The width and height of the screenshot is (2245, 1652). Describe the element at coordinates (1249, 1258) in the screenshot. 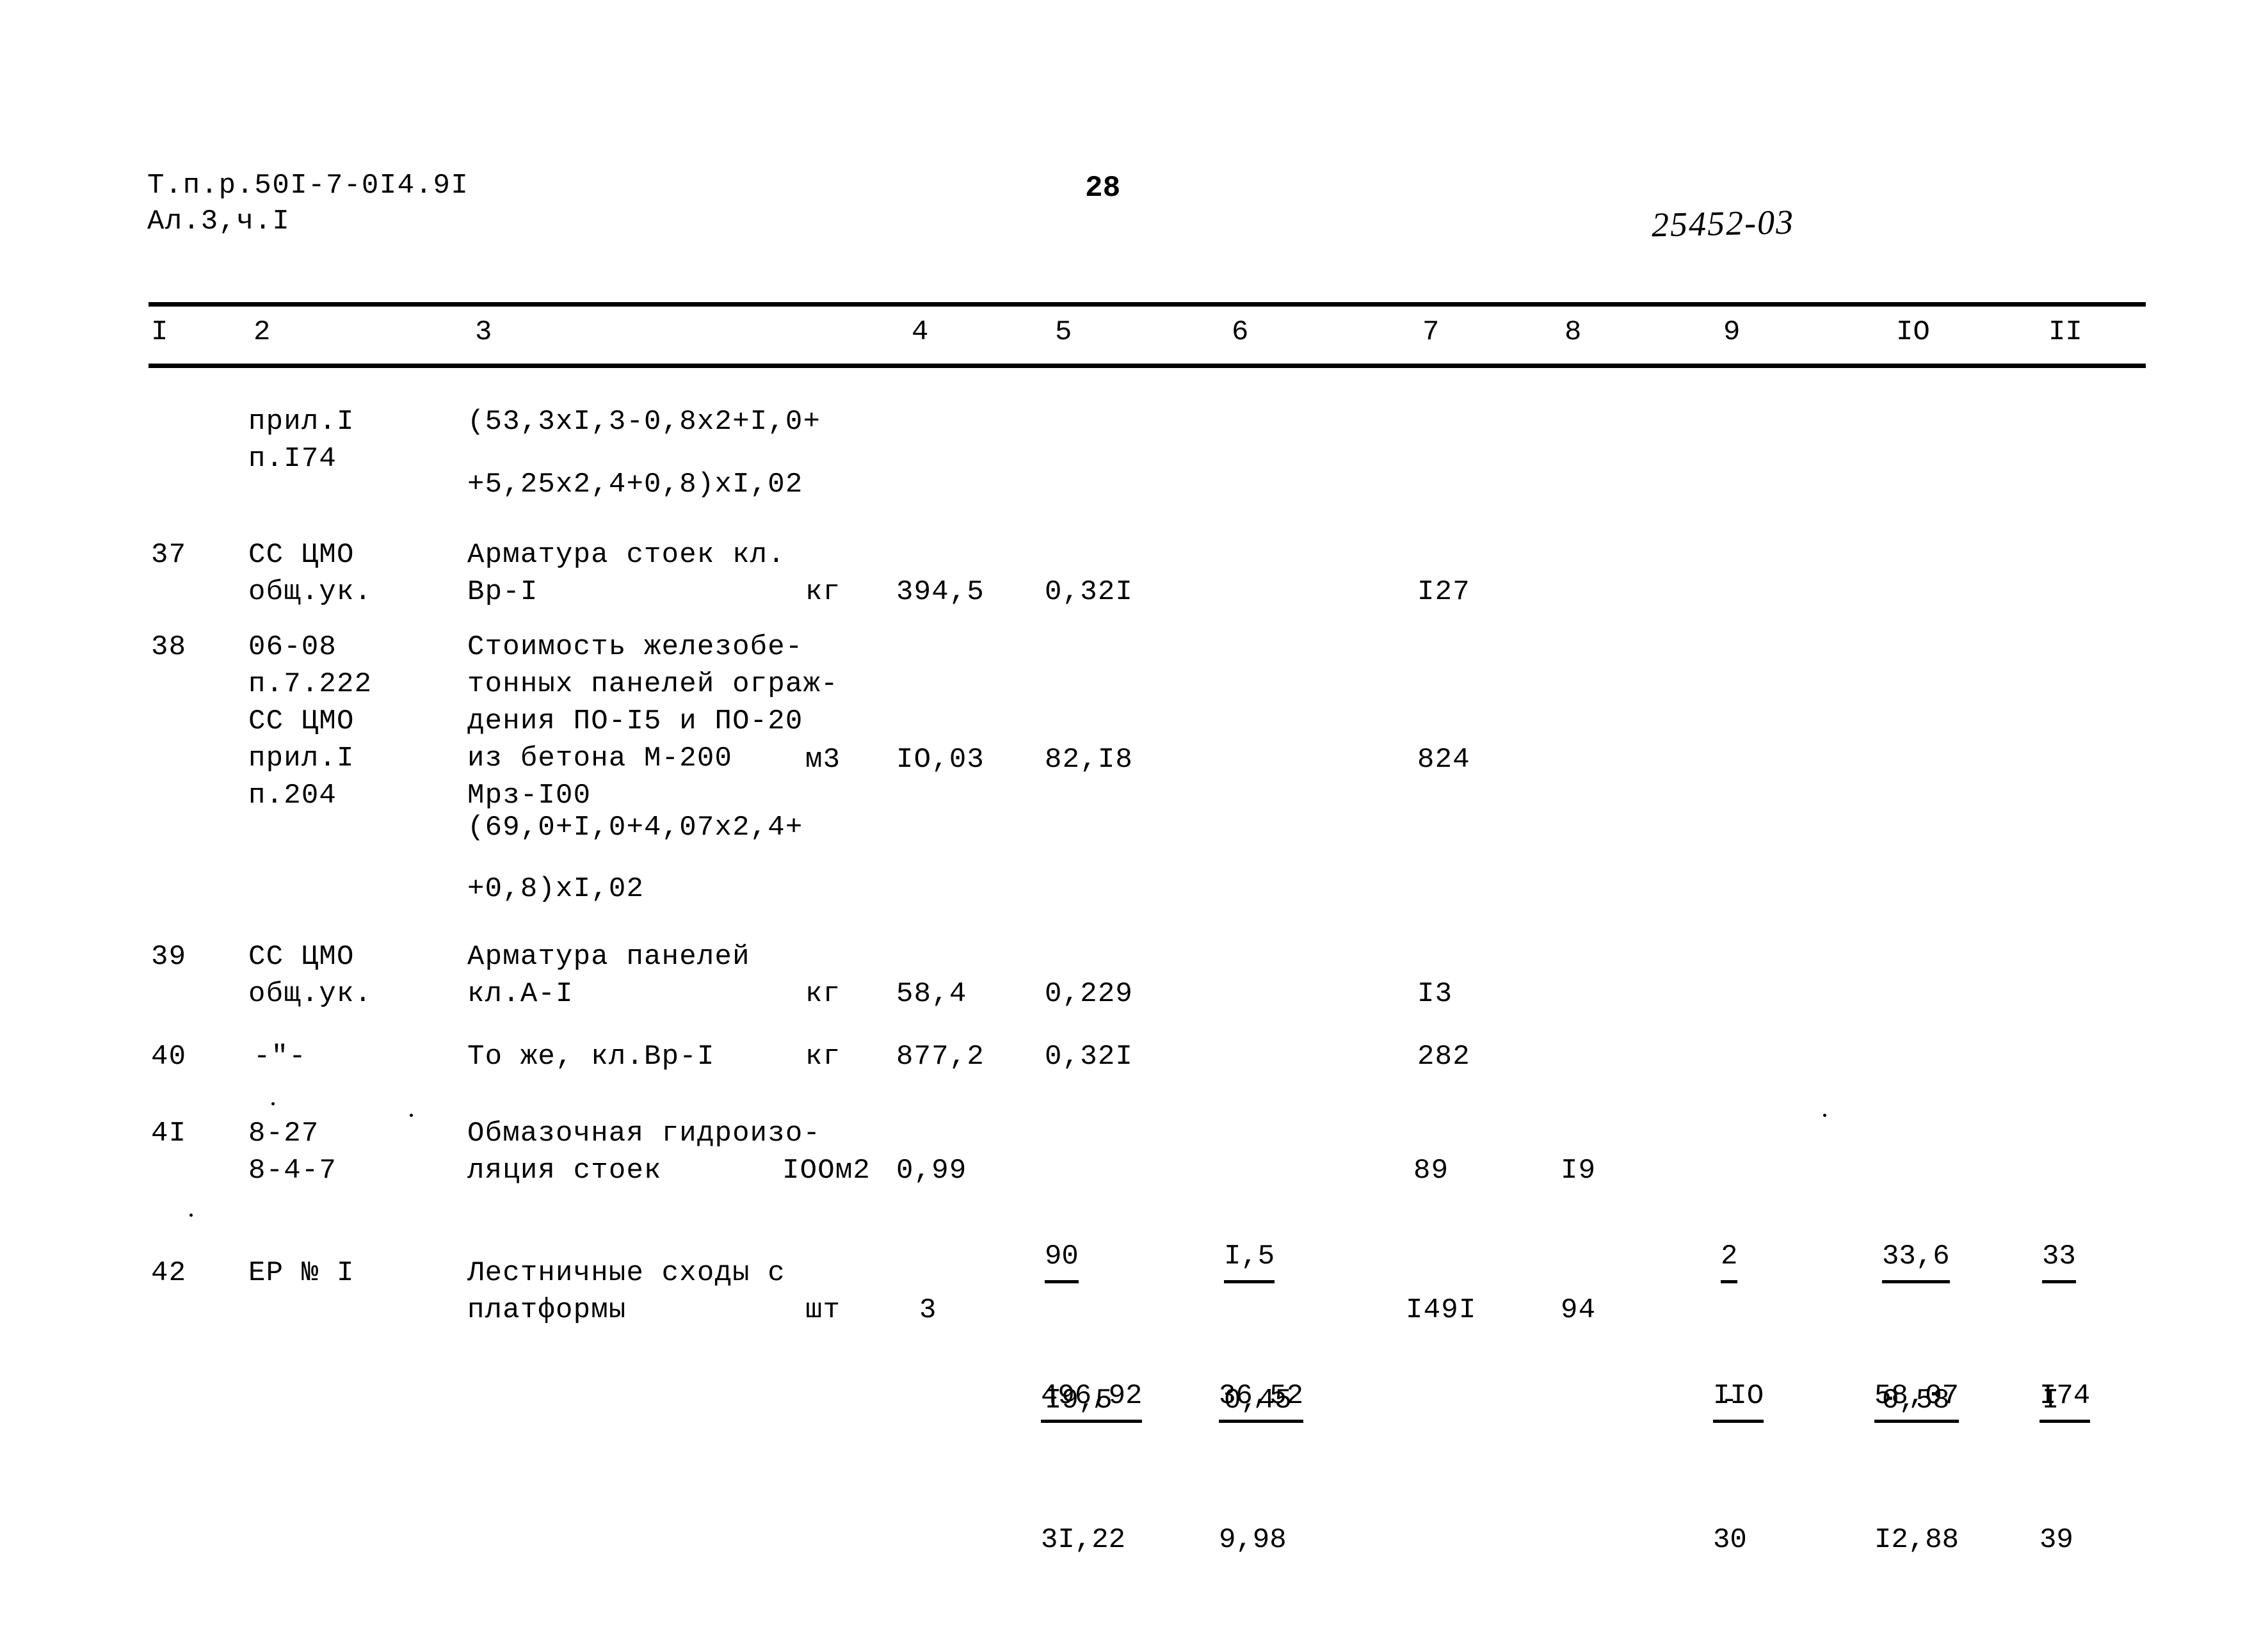

I see `row-col6-numerator: I,5` at that location.